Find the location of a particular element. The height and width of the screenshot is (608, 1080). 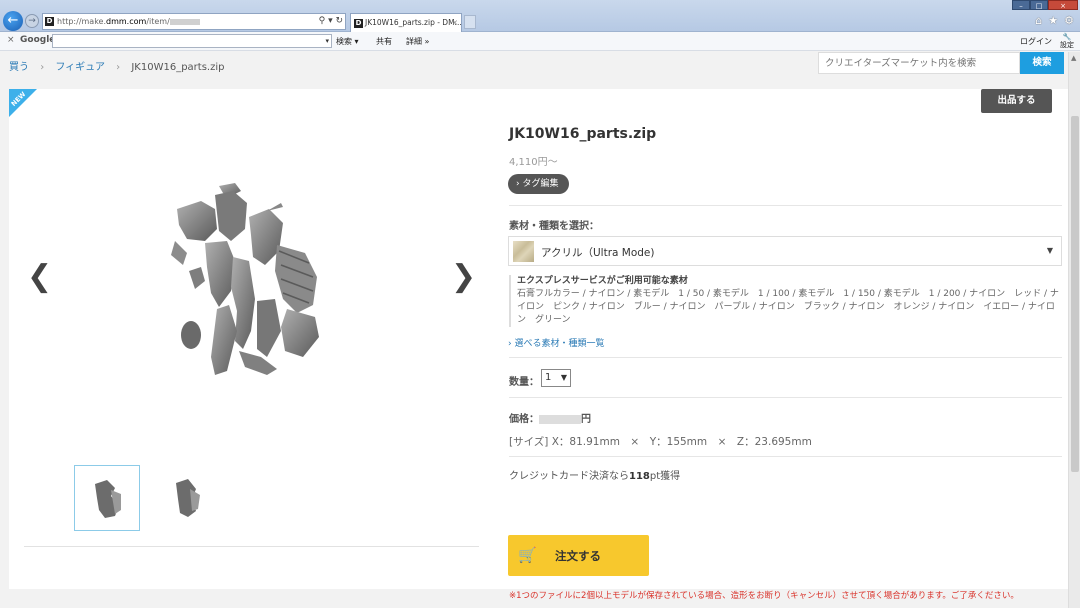

toolbar-settings-button: 🔧 設定 is located at coordinates (1067, 41).